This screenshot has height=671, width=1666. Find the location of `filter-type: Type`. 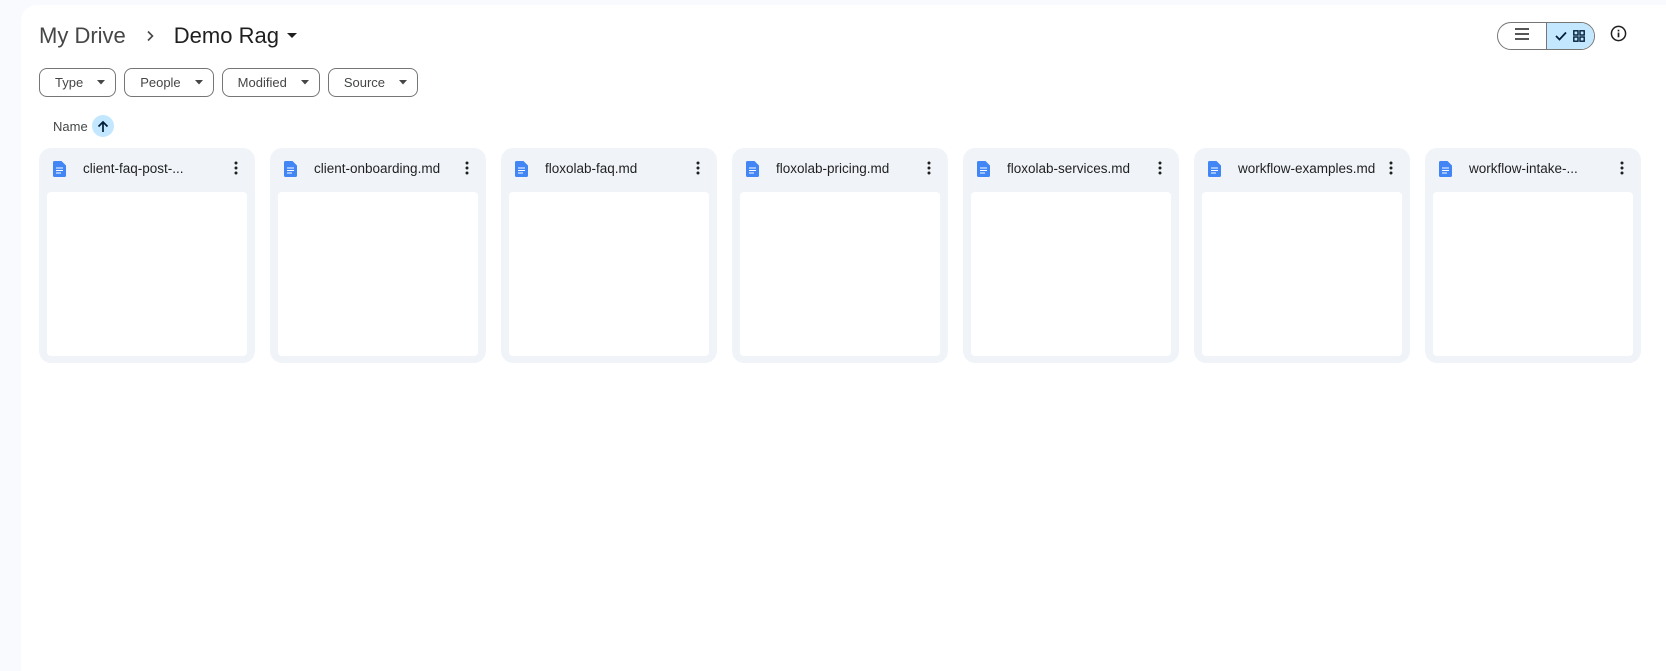

filter-type: Type is located at coordinates (78, 82).